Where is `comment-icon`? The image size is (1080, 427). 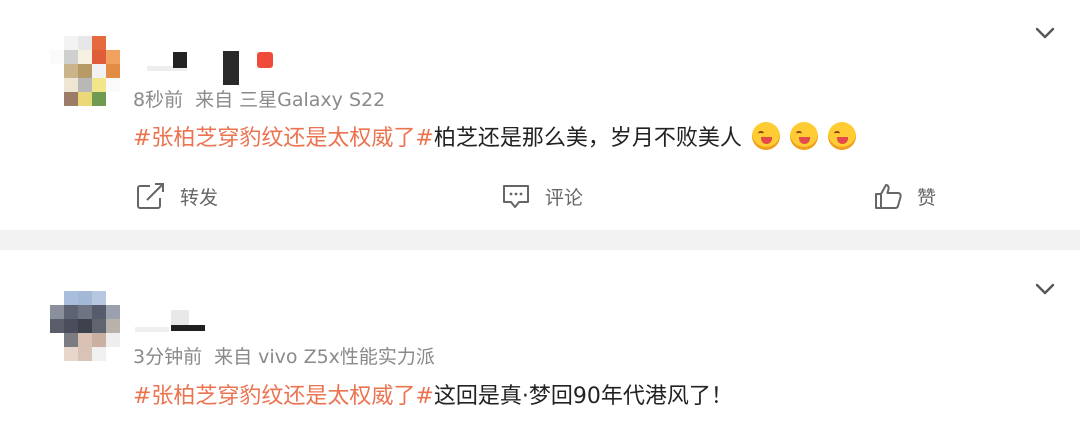
comment-icon is located at coordinates (516, 196).